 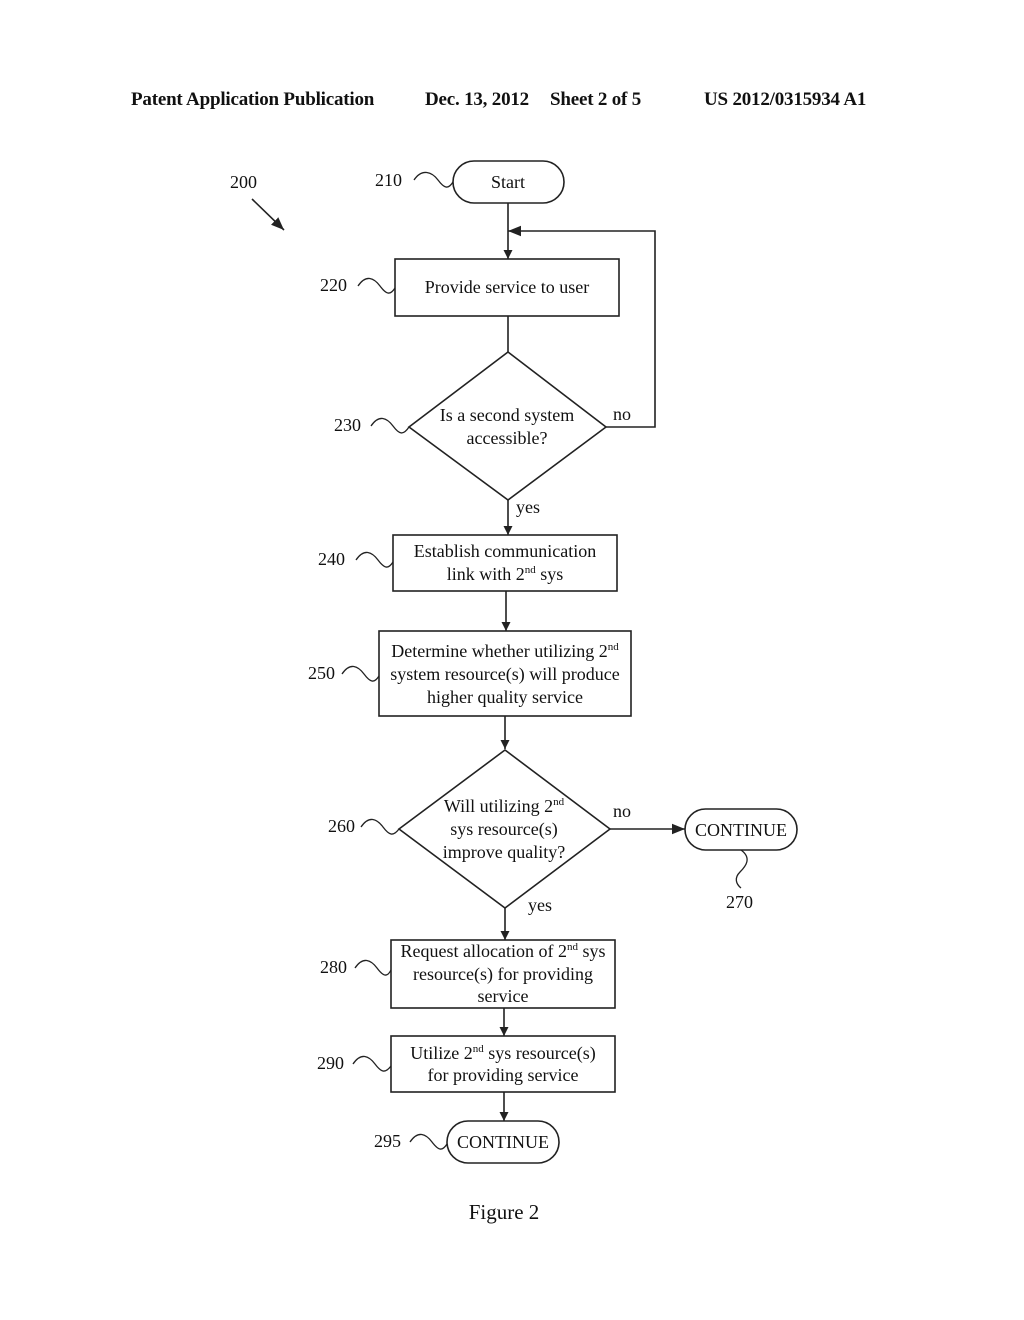 I want to click on determine-line2: system resource(s) will produce, so click(x=504, y=674).